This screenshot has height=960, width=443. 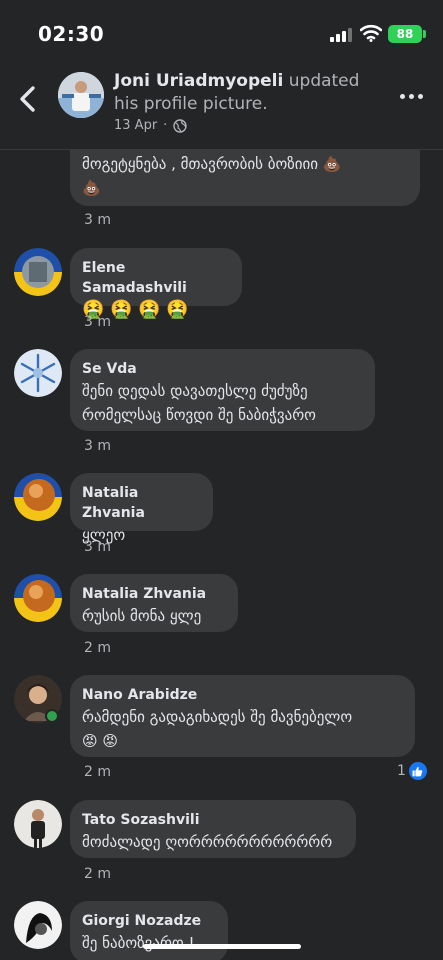 I want to click on battery-icon: 88, so click(x=407, y=34).